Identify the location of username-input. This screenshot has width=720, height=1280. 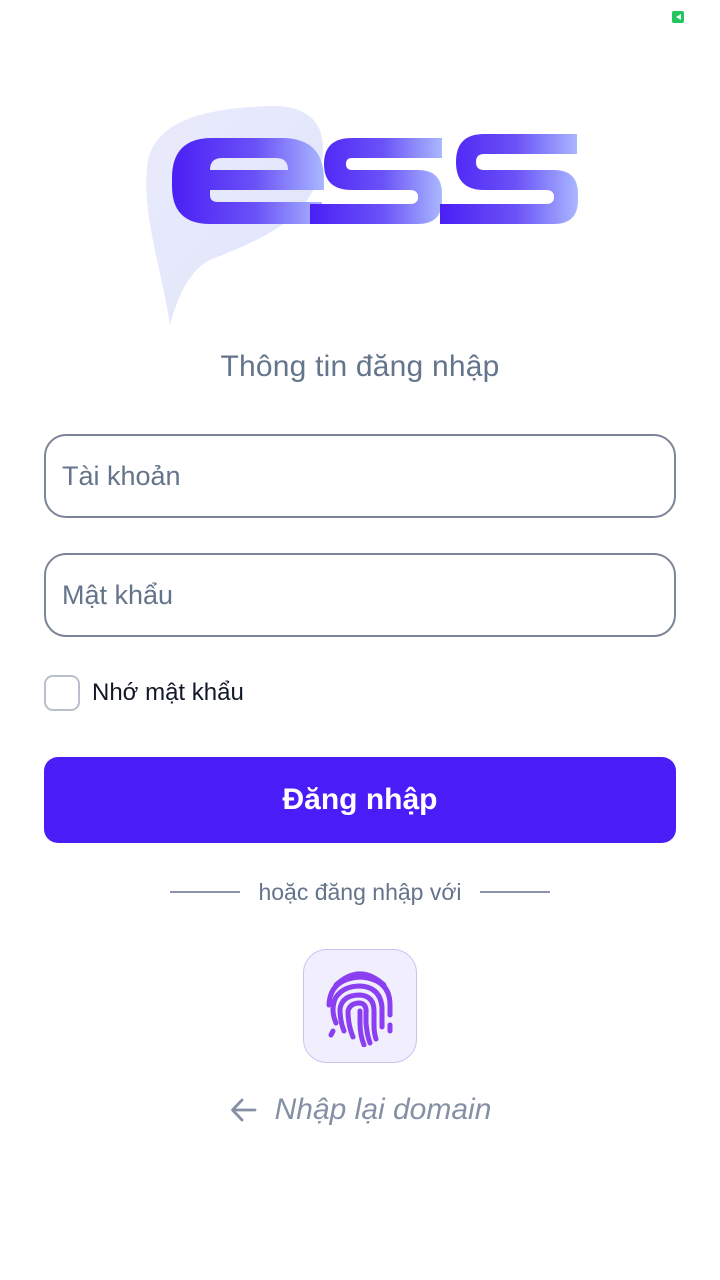
(360, 476).